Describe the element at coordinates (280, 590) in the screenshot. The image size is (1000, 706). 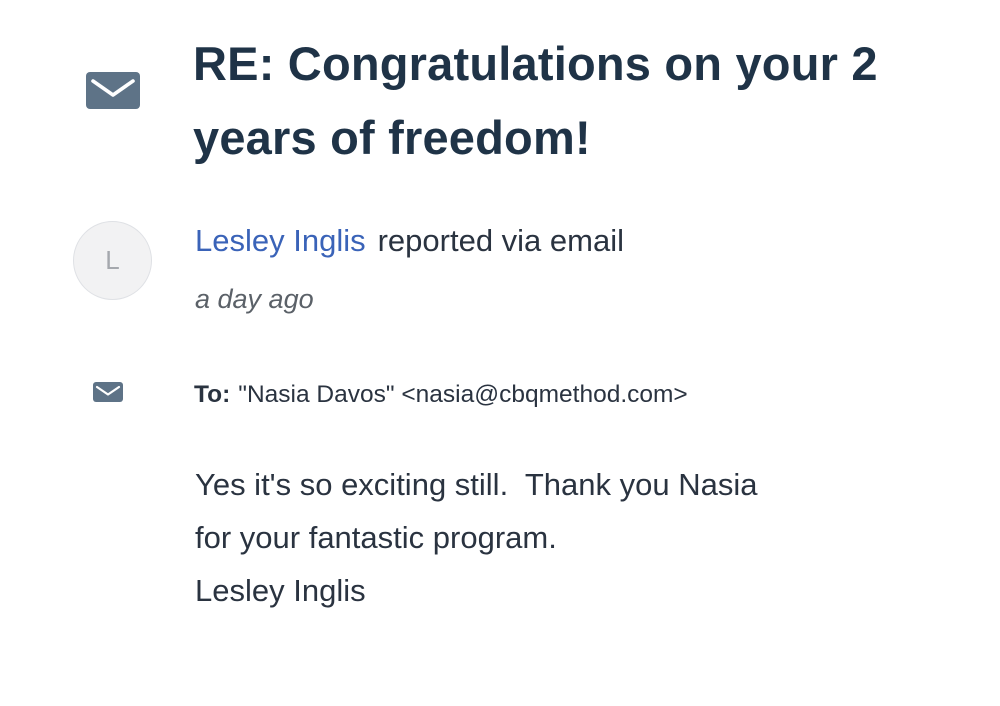
I see `message-line: Lesley Inglis` at that location.